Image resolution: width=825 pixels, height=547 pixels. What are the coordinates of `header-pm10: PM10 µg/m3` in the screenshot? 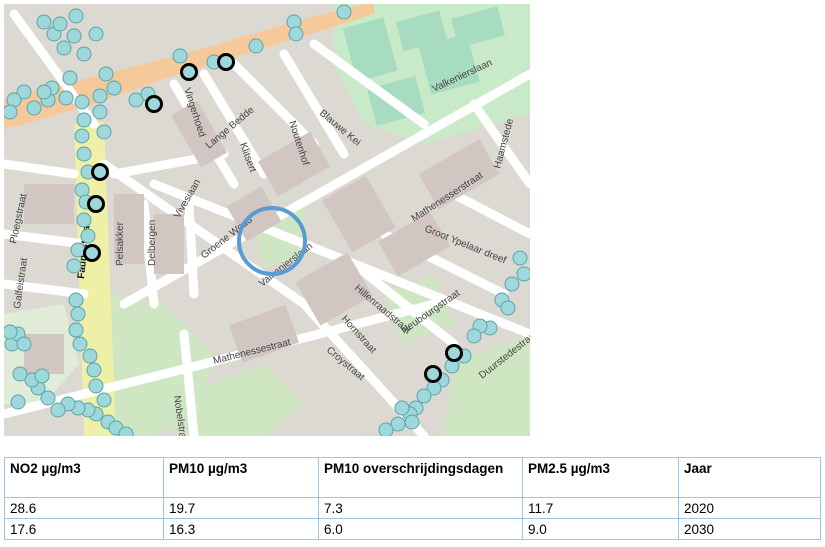 It's located at (241, 477).